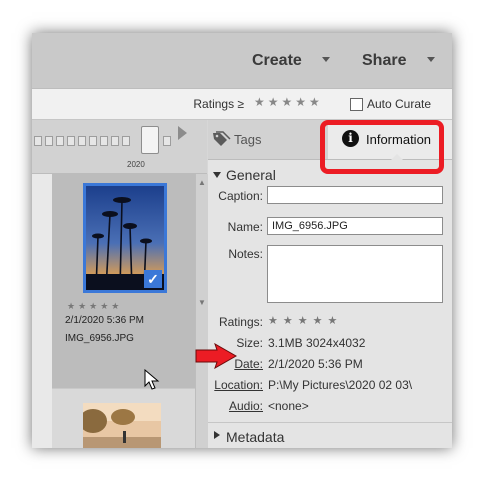 The width and height of the screenshot is (485, 481). What do you see at coordinates (235, 406) in the screenshot?
I see `audio-label-link: Audio:` at bounding box center [235, 406].